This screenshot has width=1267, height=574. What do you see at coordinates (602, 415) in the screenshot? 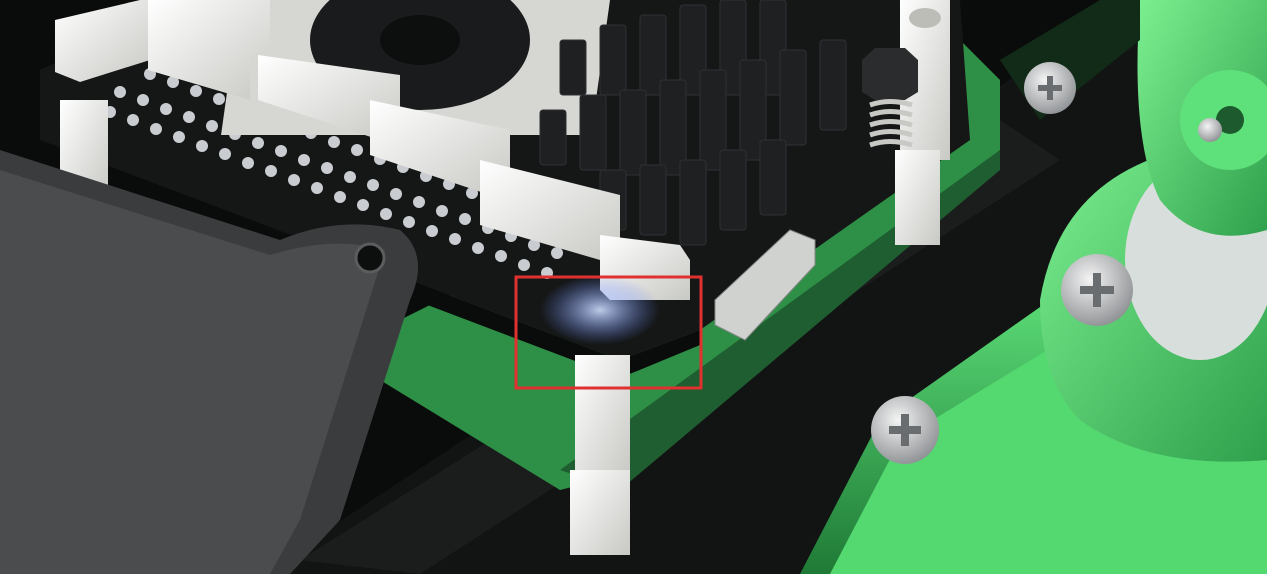
I see `standoff-front` at bounding box center [602, 415].